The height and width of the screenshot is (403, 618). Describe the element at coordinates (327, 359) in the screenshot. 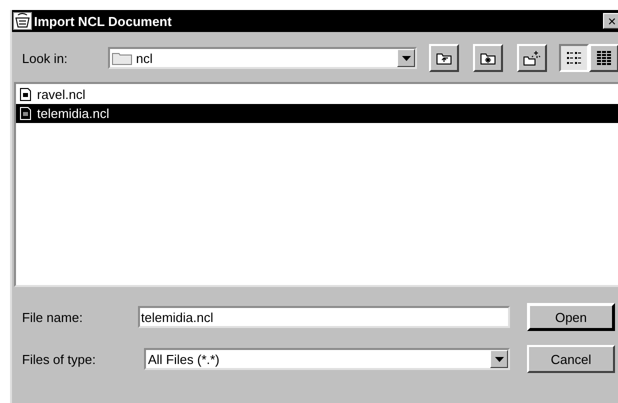

I see `file-type-dropdown: All Files (*.*)` at that location.